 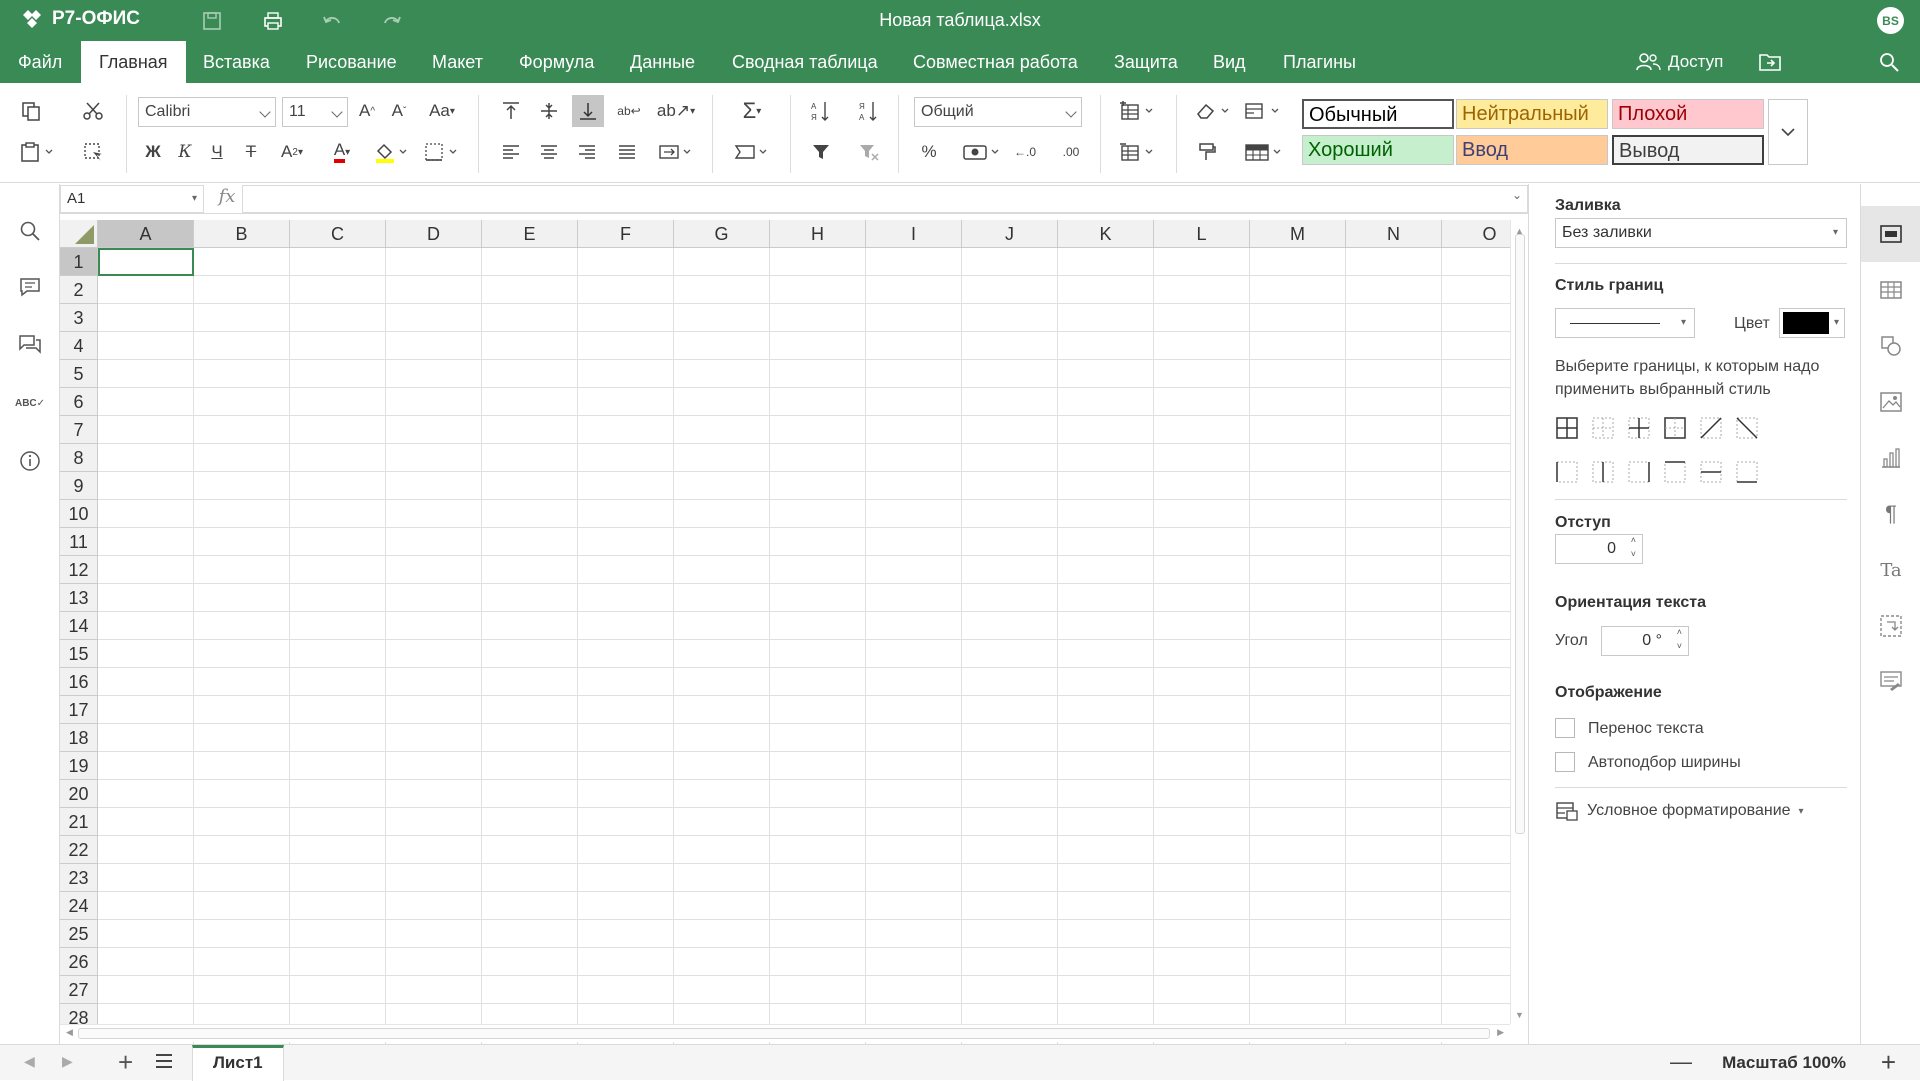 What do you see at coordinates (1679, 639) in the screenshot?
I see `spinner-arrows-icon: ˄ ˅` at bounding box center [1679, 639].